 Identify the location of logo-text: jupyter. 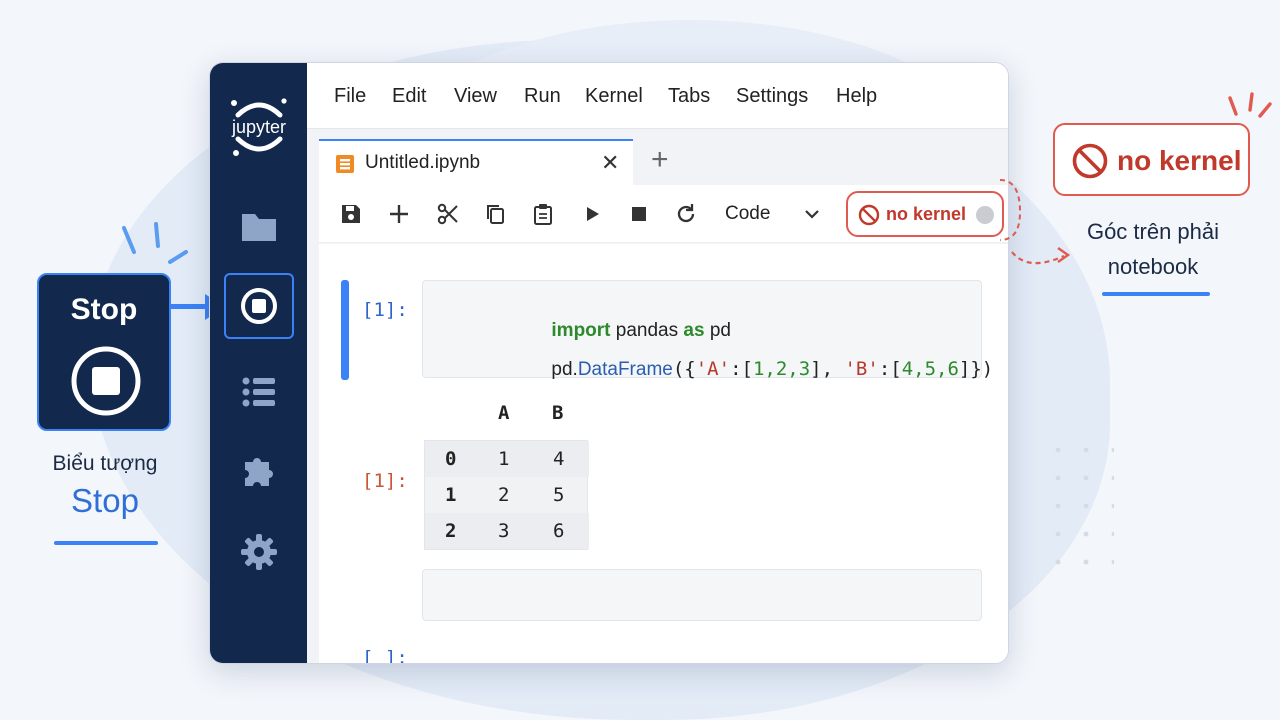
(258, 127).